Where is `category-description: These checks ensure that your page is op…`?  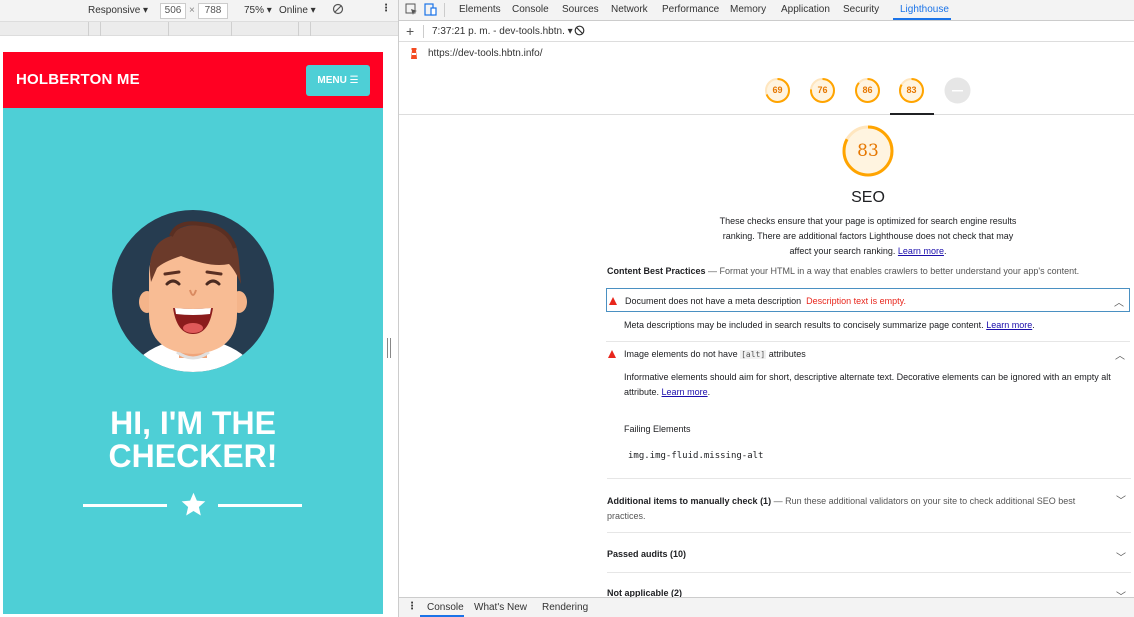 category-description: These checks ensure that your page is op… is located at coordinates (868, 236).